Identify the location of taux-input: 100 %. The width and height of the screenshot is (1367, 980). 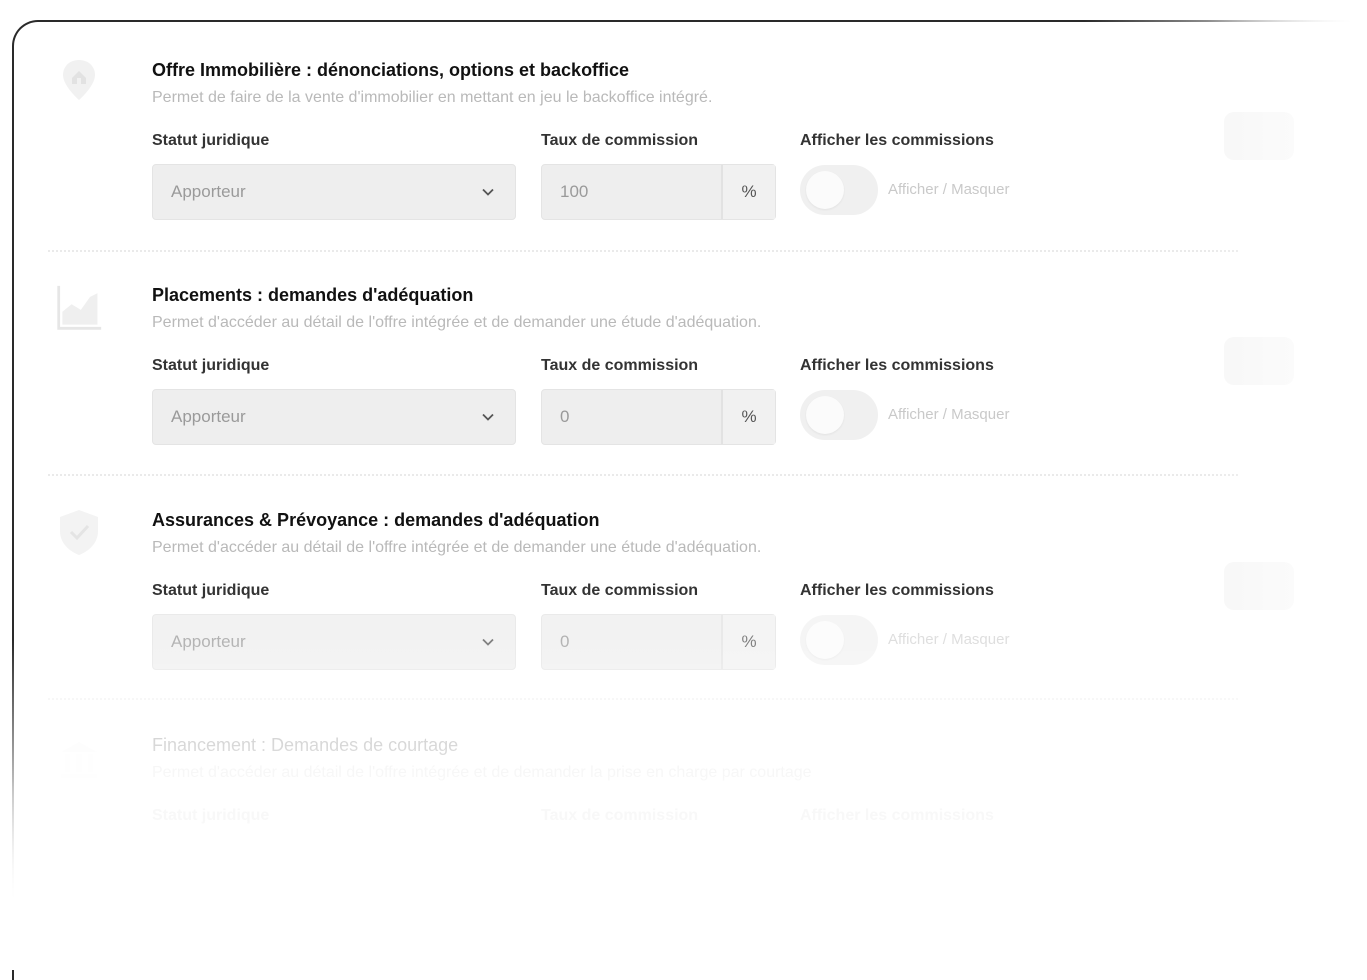
(658, 192).